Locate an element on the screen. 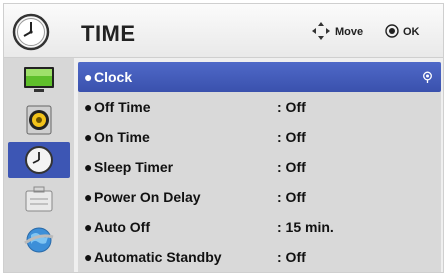 This screenshot has width=447, height=276. menu-item-label: Automatic Standby is located at coordinates (158, 257).